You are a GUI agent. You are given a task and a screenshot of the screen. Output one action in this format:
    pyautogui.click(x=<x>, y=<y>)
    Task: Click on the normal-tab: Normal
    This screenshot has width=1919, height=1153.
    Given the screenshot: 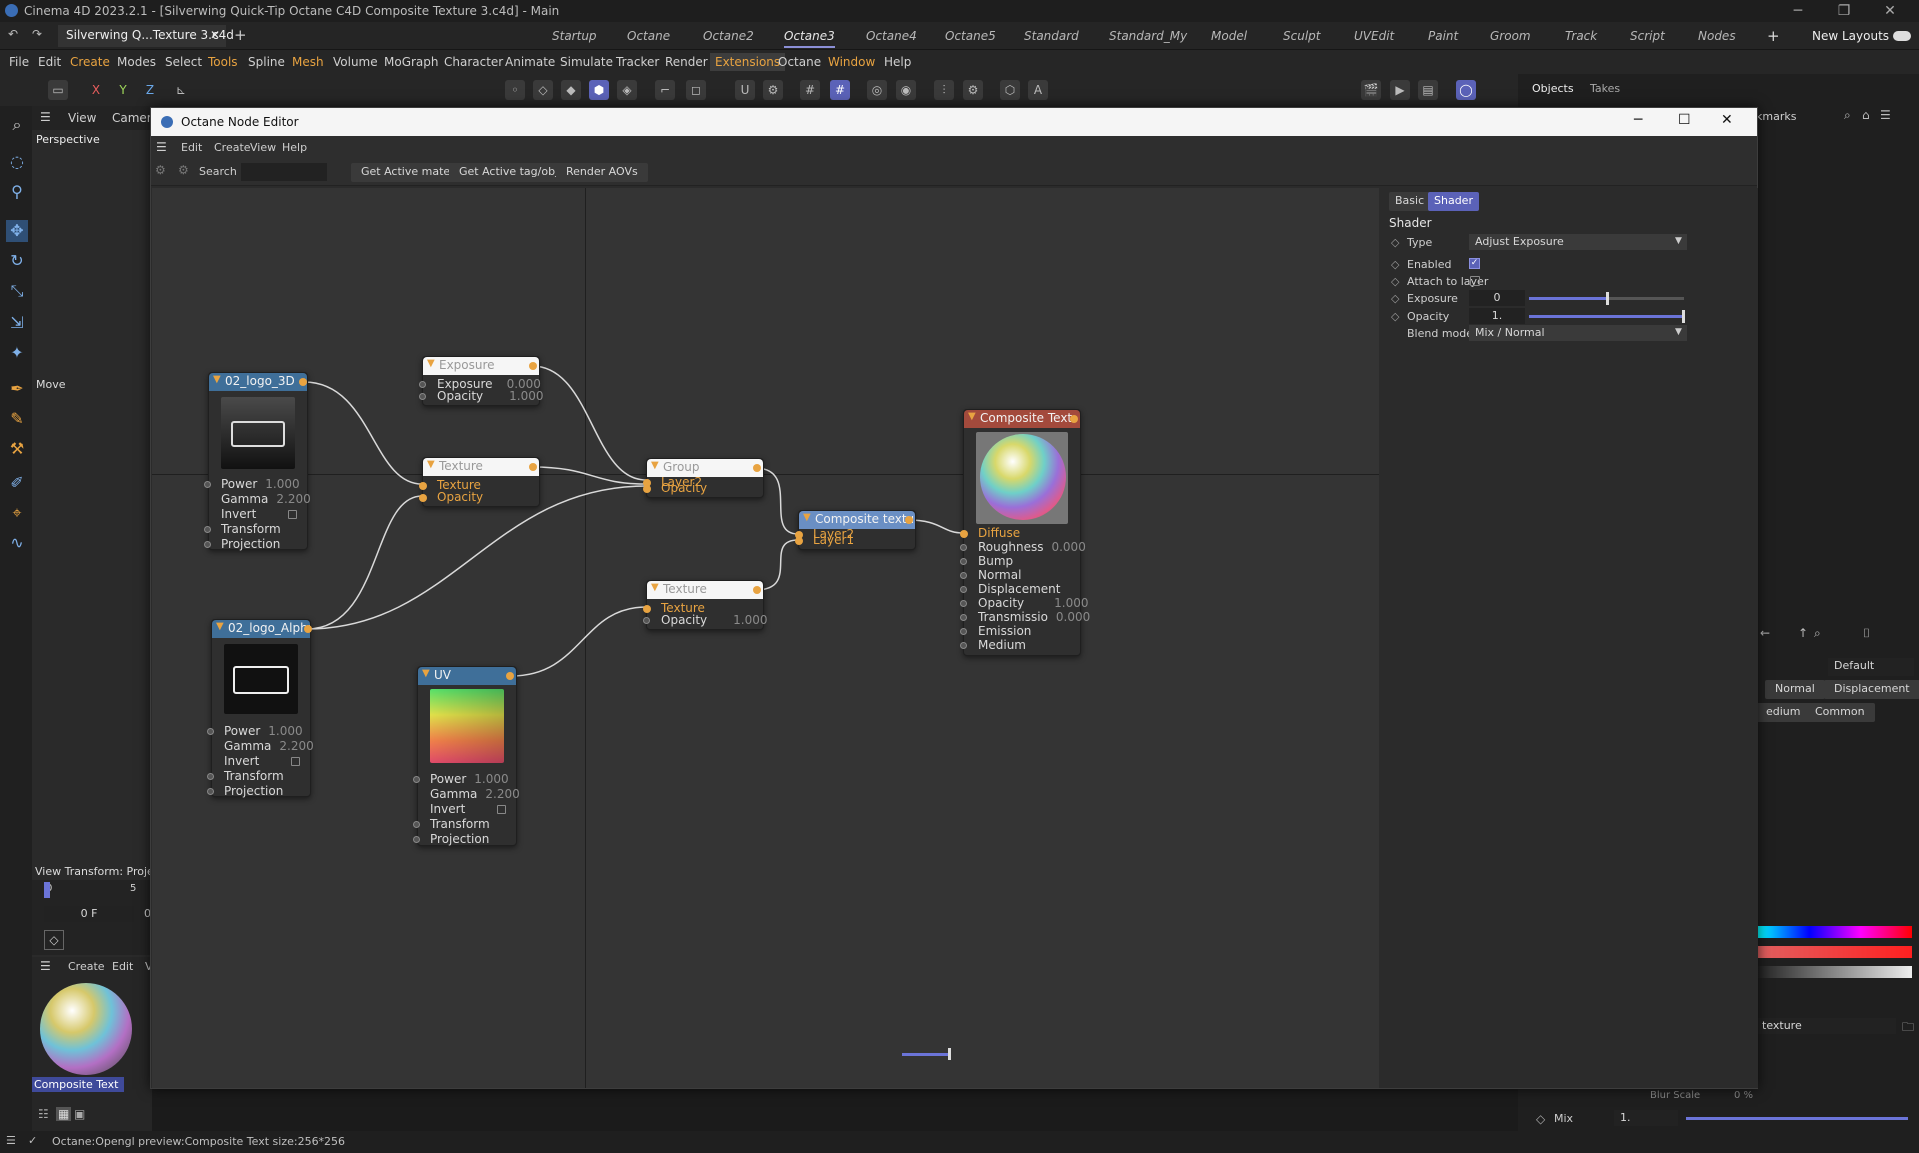 What is the action you would take?
    pyautogui.click(x=1795, y=689)
    